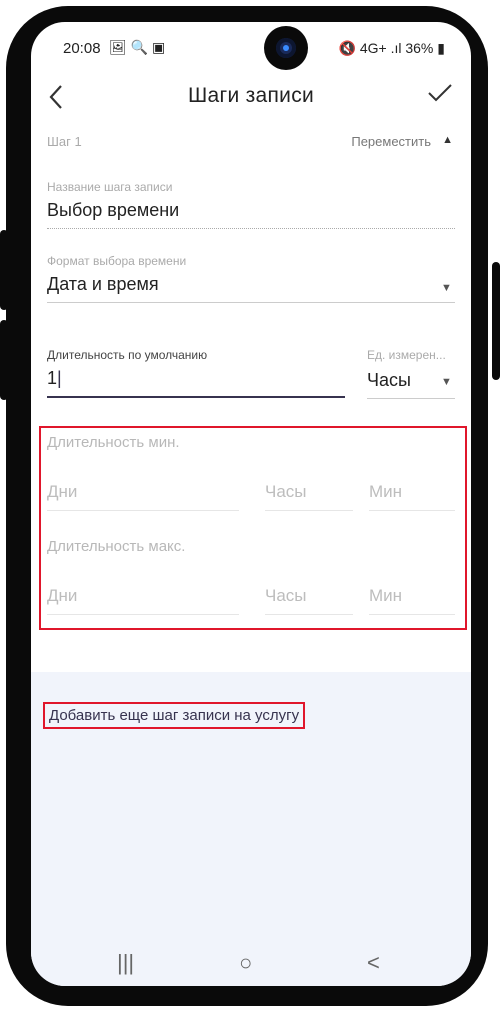  What do you see at coordinates (143, 510) in the screenshot?
I see `min-days-underline` at bounding box center [143, 510].